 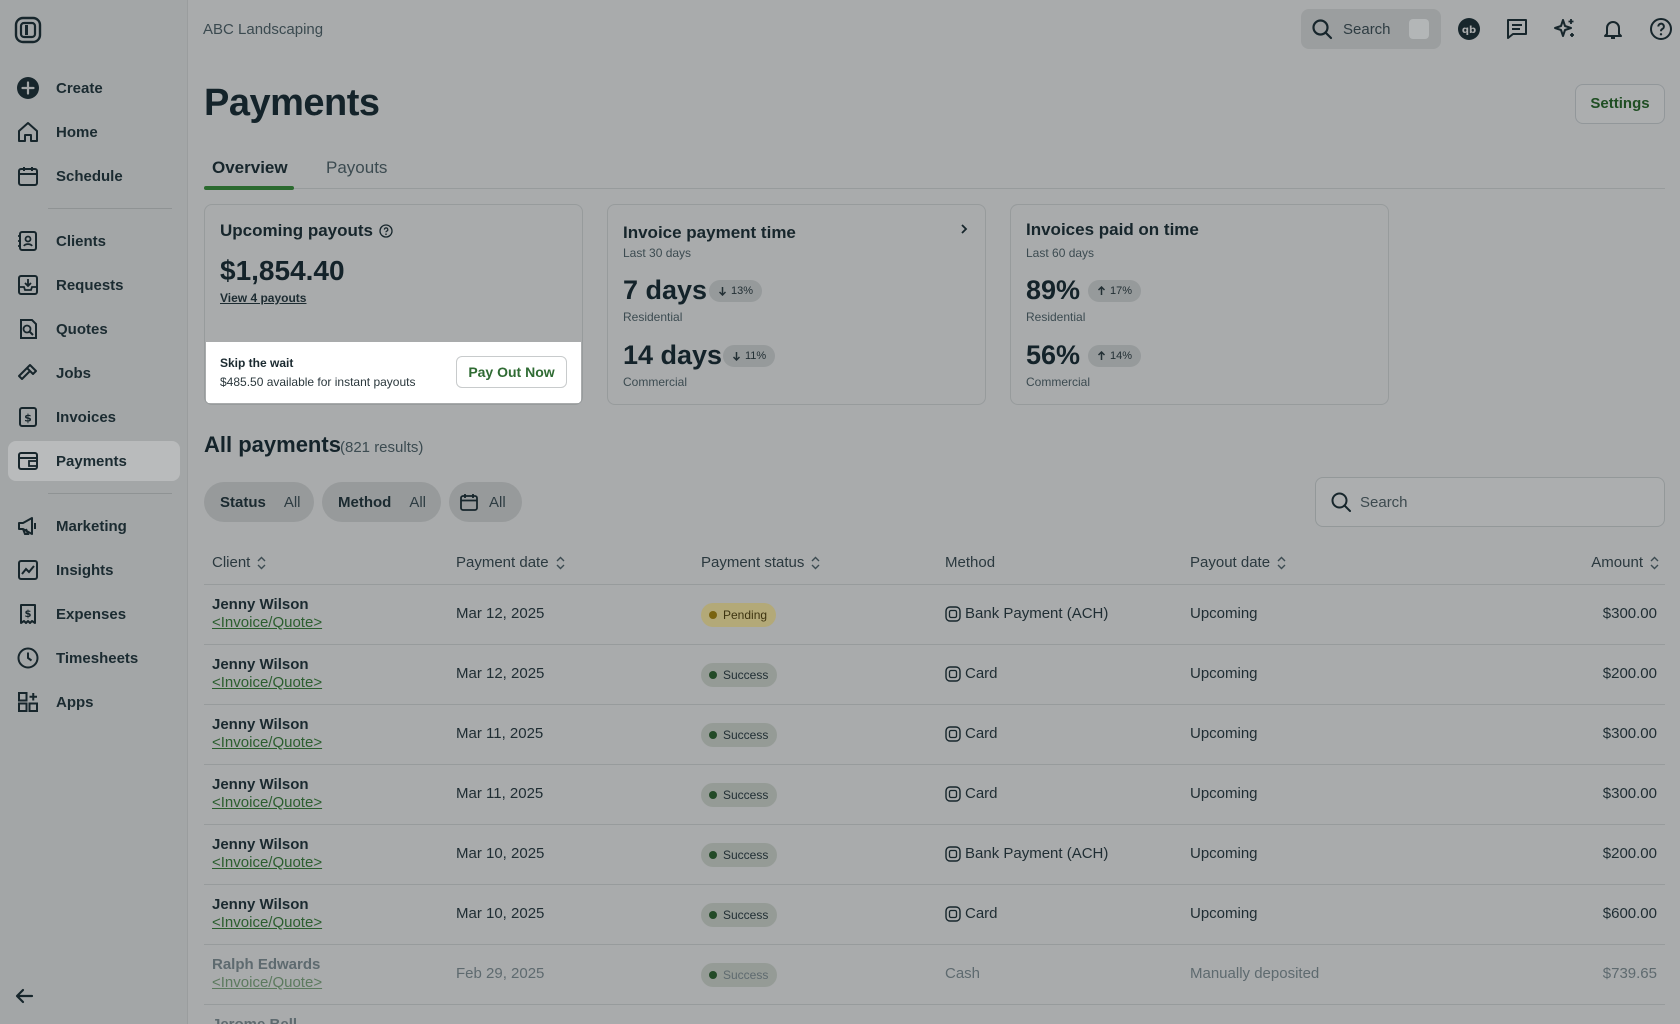 What do you see at coordinates (1565, 29) in the screenshot?
I see `sparkle-assistant-icon` at bounding box center [1565, 29].